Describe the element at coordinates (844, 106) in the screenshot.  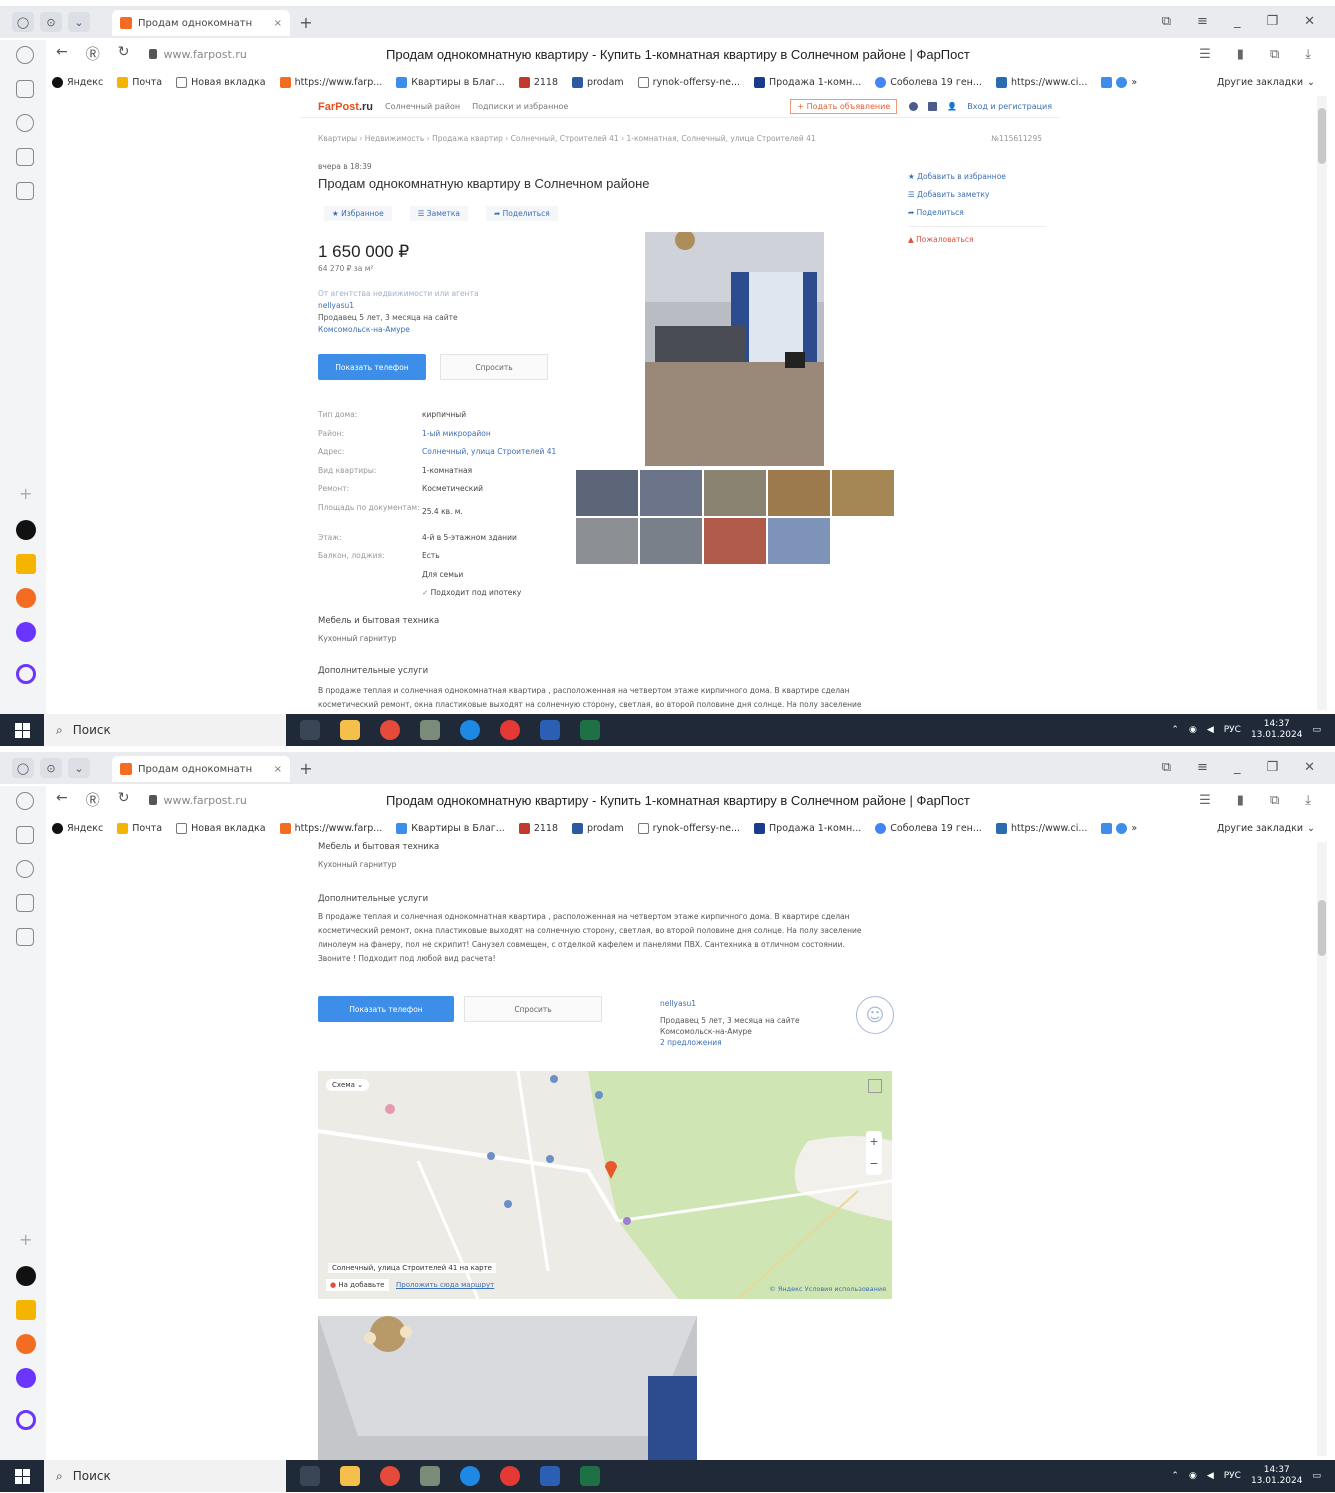
I see `submit-ad-button: + Подать объявление` at that location.